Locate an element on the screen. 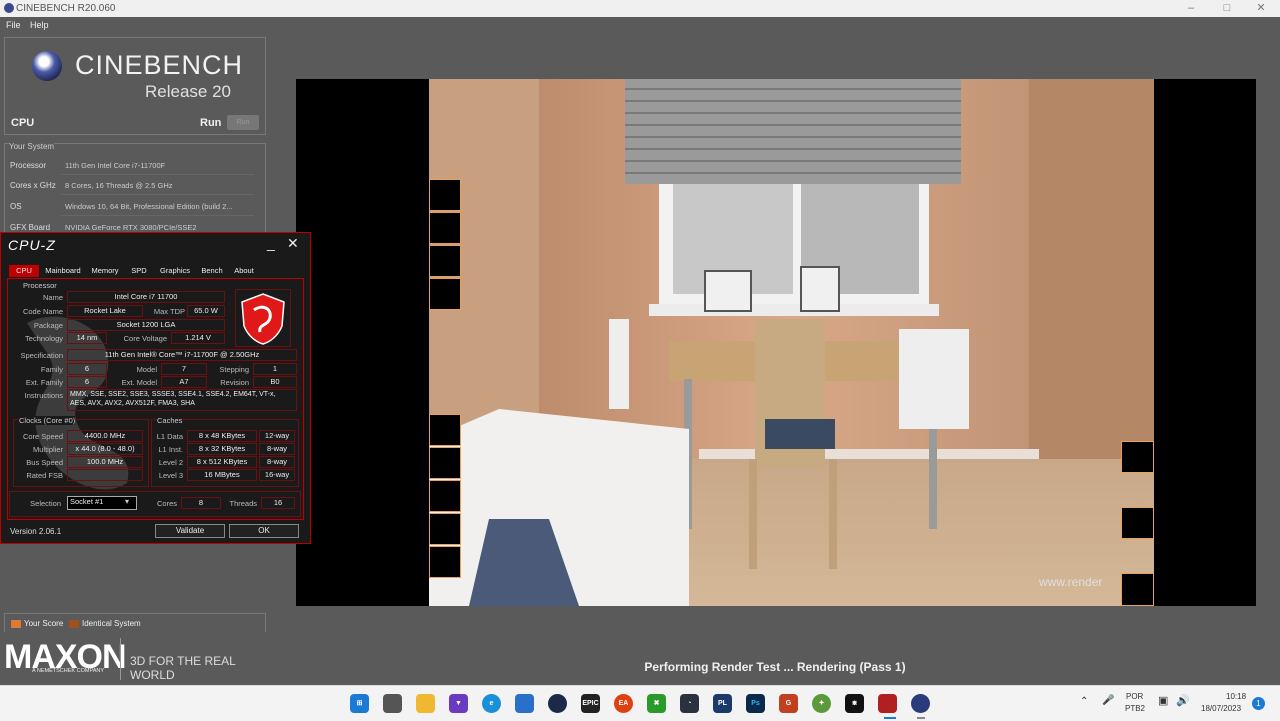 Image resolution: width=1280 pixels, height=721 pixels. system-value: NVIDIA GeForce RTX 3080/PCIe/SSE2 is located at coordinates (131, 227).